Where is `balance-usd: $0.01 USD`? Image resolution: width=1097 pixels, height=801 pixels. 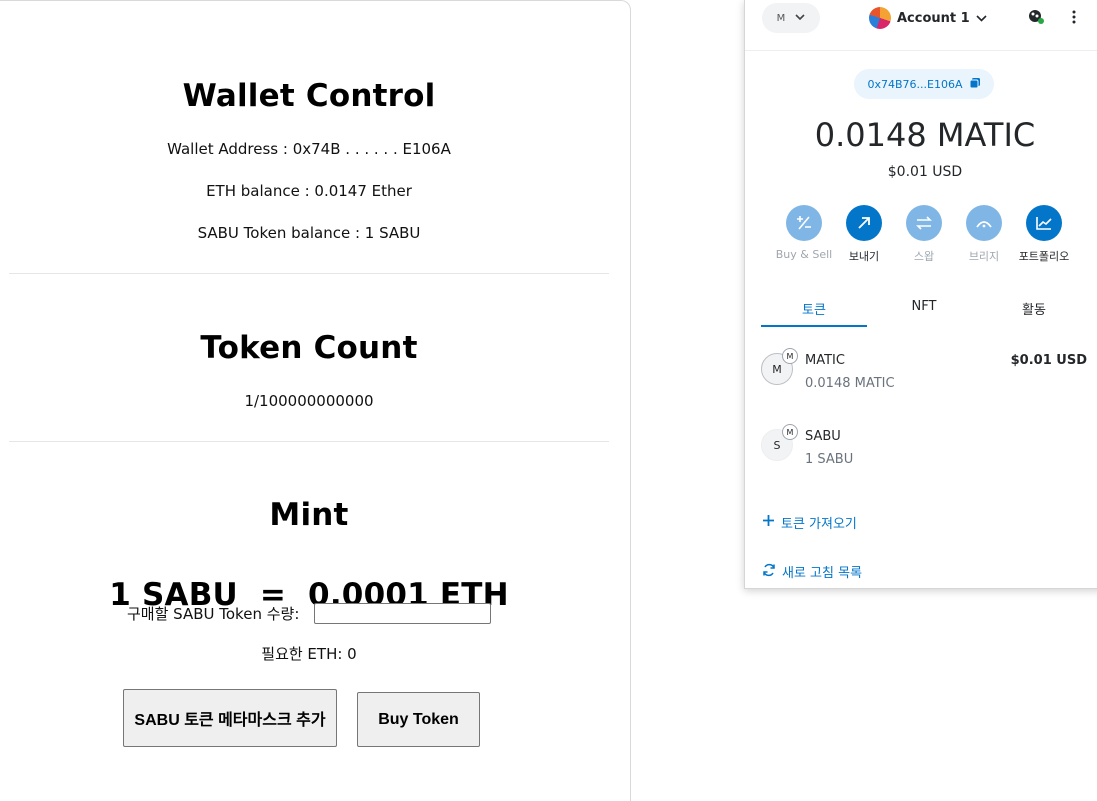 balance-usd: $0.01 USD is located at coordinates (925, 172).